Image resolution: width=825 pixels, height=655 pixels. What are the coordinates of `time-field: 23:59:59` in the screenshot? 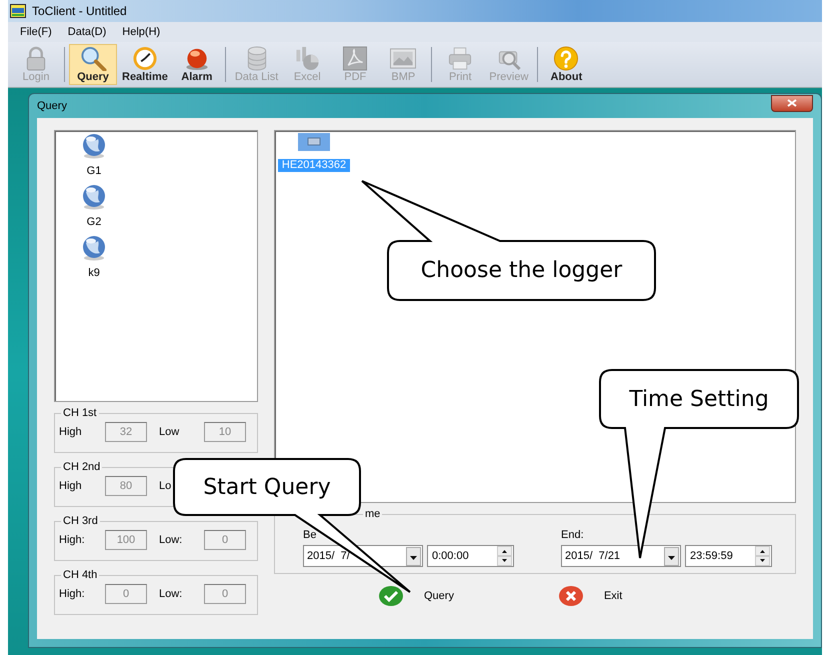 It's located at (728, 556).